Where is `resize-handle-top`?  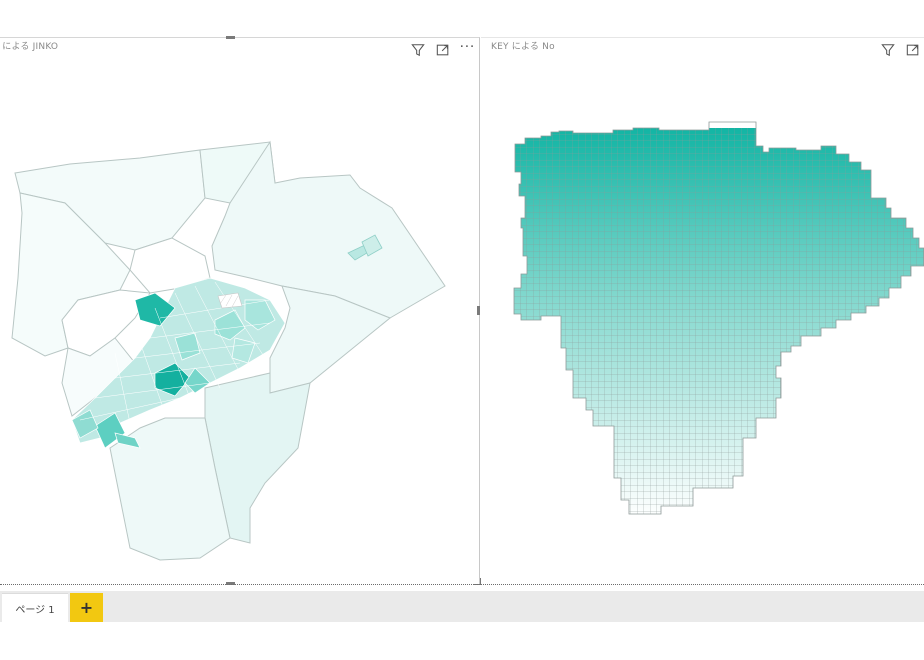
resize-handle-top is located at coordinates (230, 37).